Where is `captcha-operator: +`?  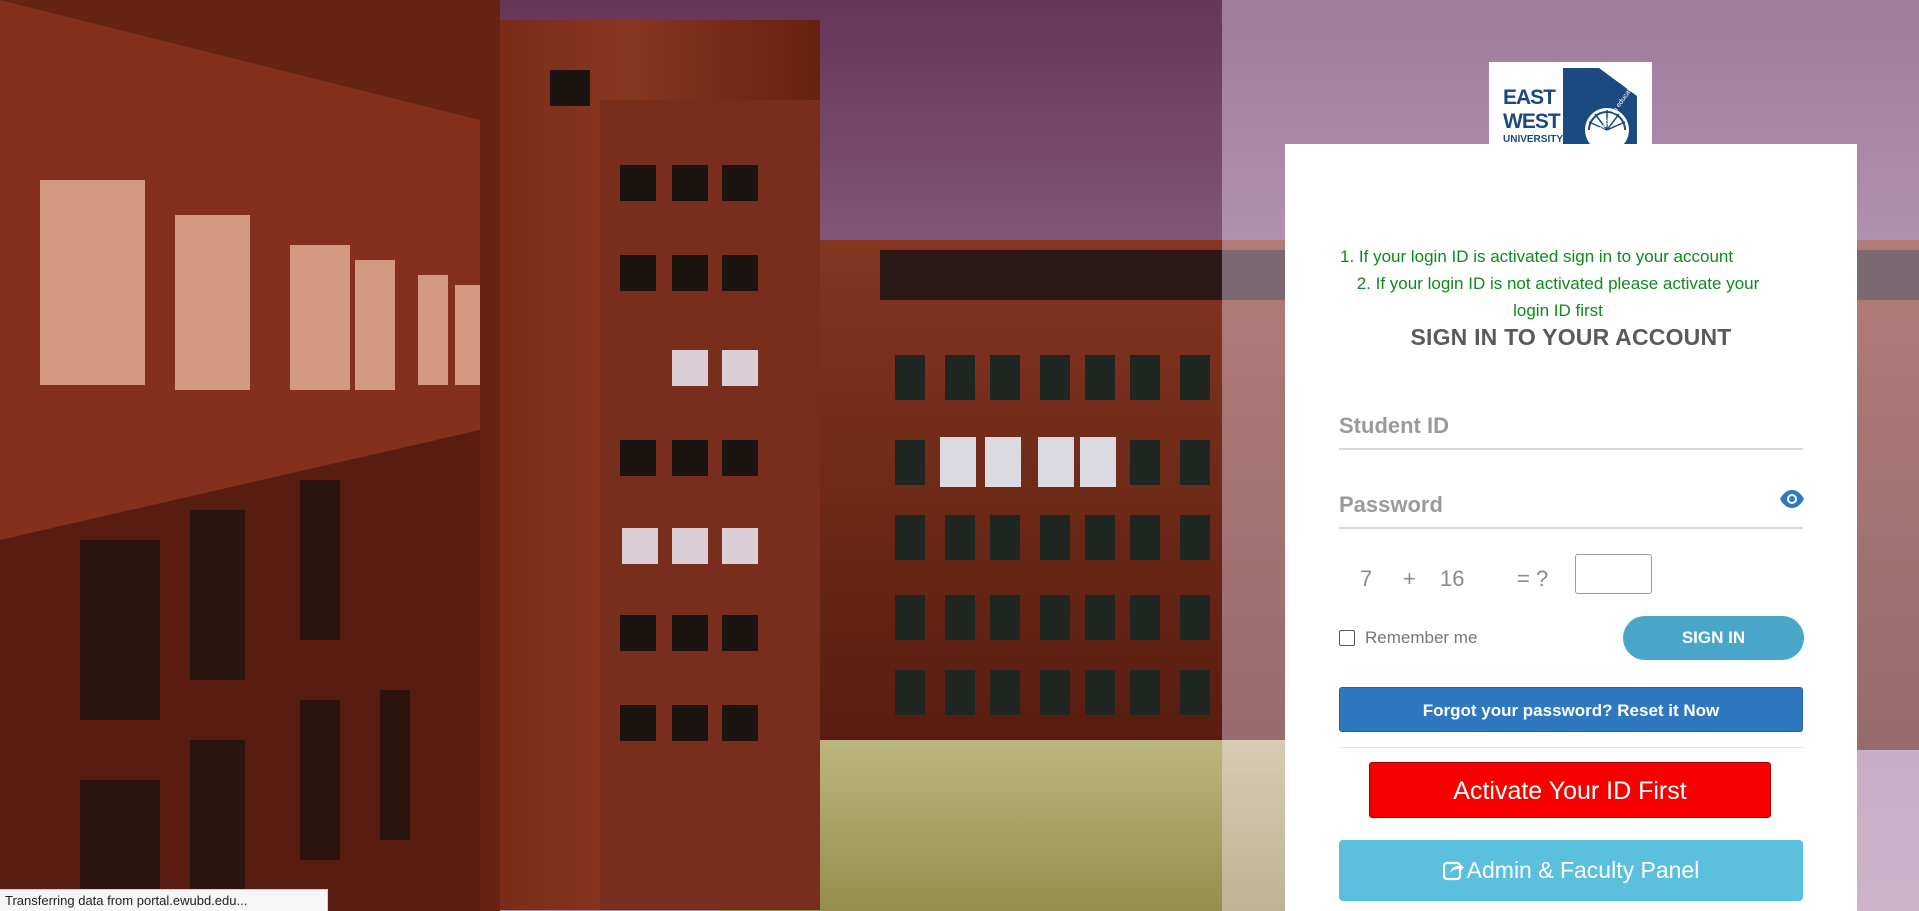 captcha-operator: + is located at coordinates (1409, 578).